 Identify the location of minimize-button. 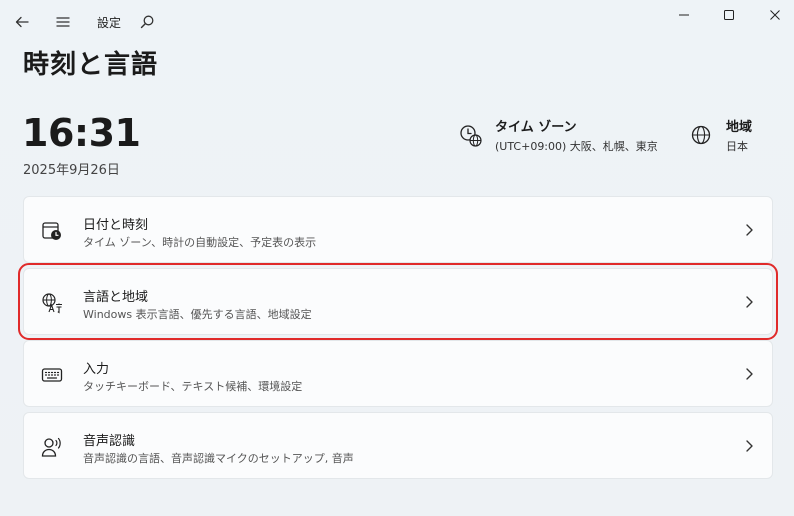
(684, 15).